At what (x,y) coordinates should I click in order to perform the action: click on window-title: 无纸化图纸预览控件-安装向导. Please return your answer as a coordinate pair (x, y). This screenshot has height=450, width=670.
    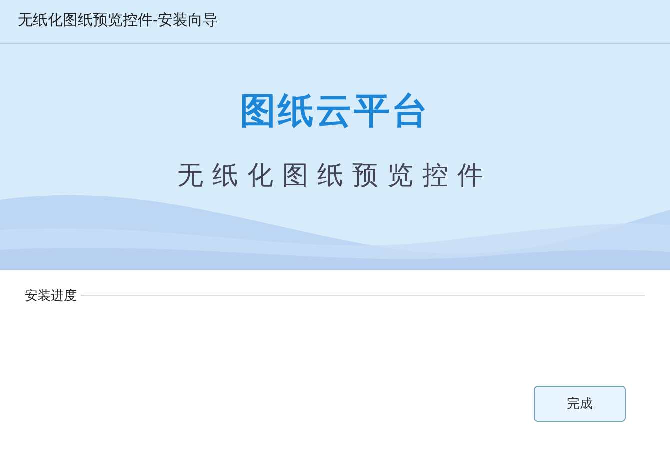
    Looking at the image, I should click on (118, 21).